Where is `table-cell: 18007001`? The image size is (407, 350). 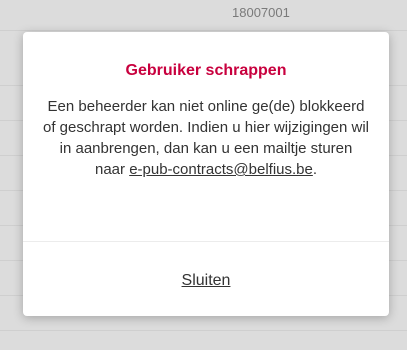
table-cell: 18007001 is located at coordinates (261, 12).